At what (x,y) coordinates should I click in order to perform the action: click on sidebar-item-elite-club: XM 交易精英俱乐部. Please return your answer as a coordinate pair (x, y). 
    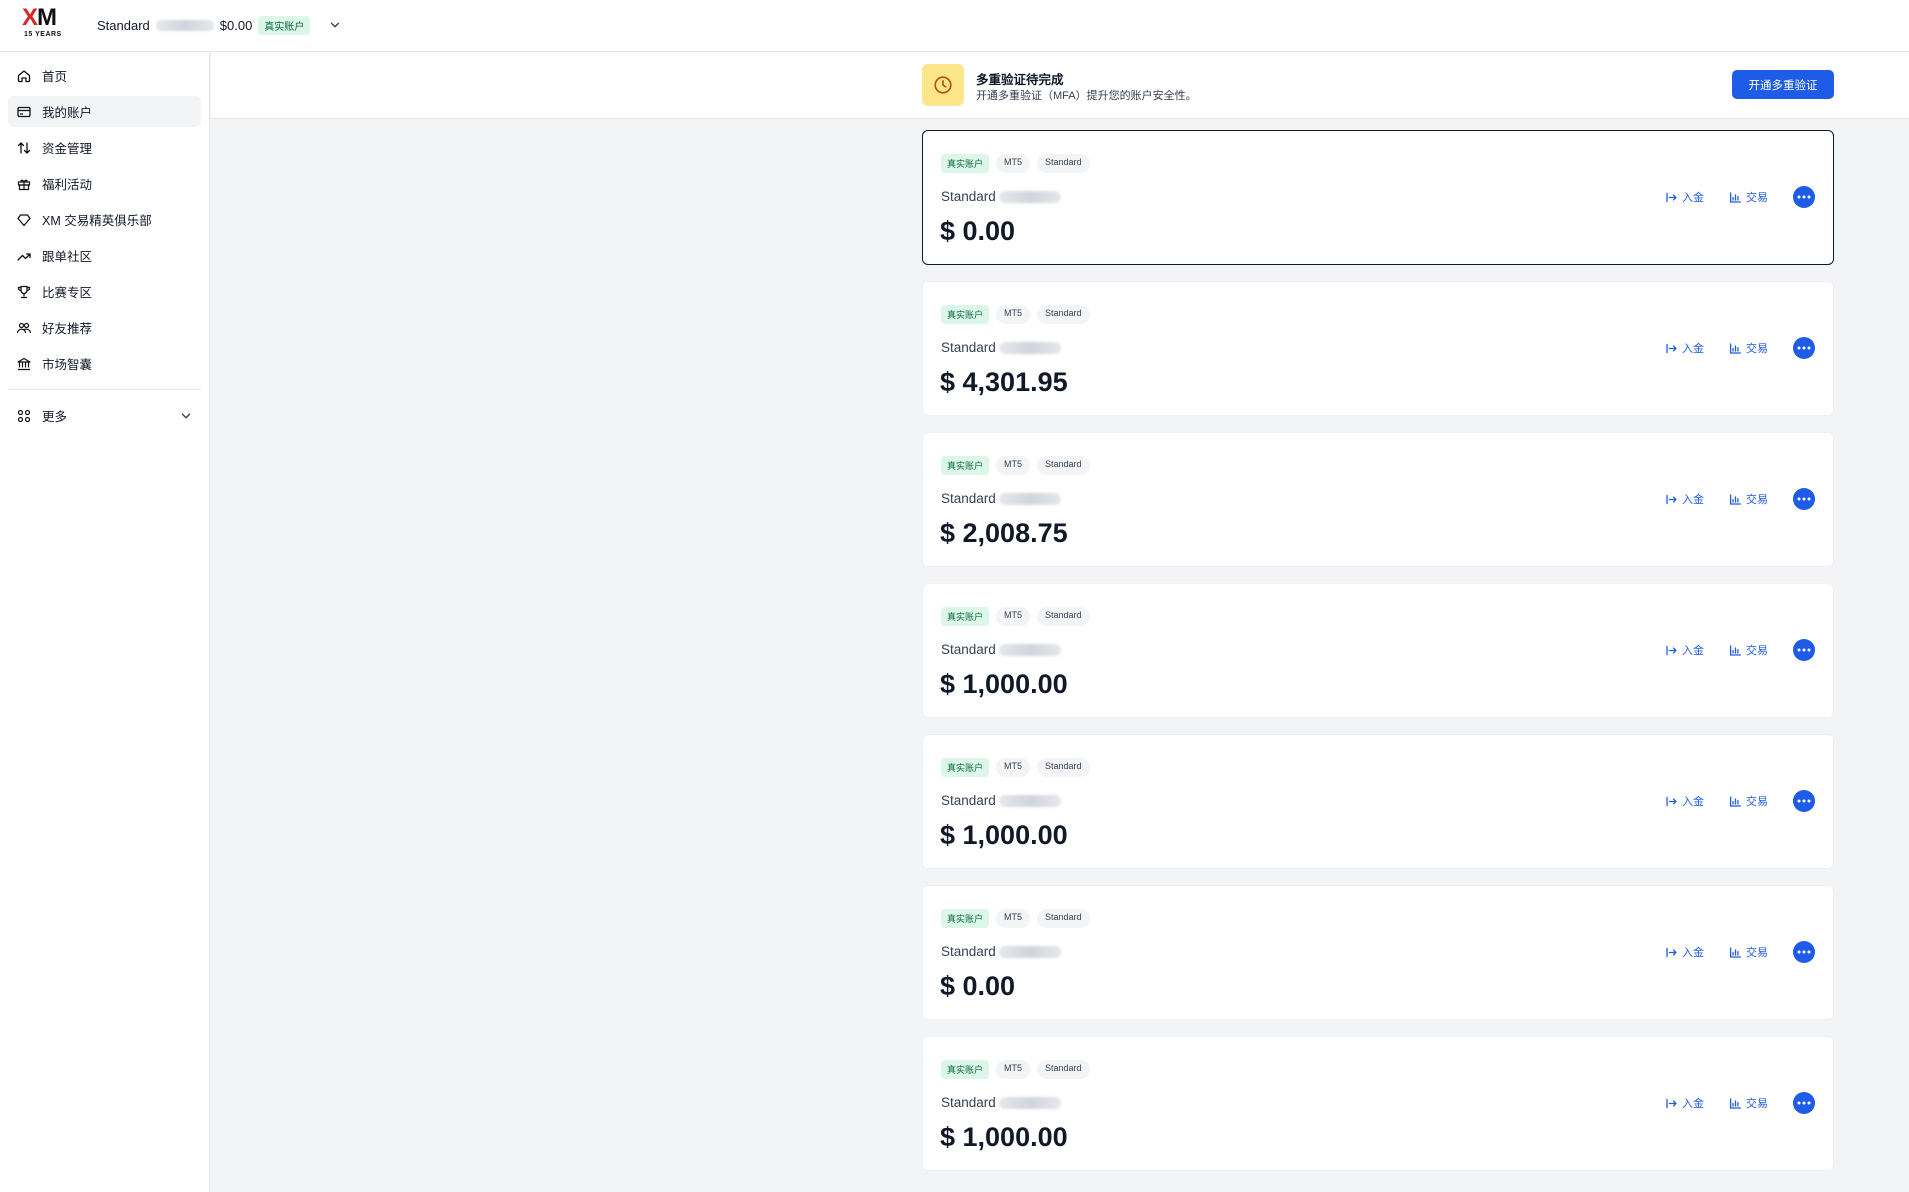
    Looking at the image, I should click on (104, 219).